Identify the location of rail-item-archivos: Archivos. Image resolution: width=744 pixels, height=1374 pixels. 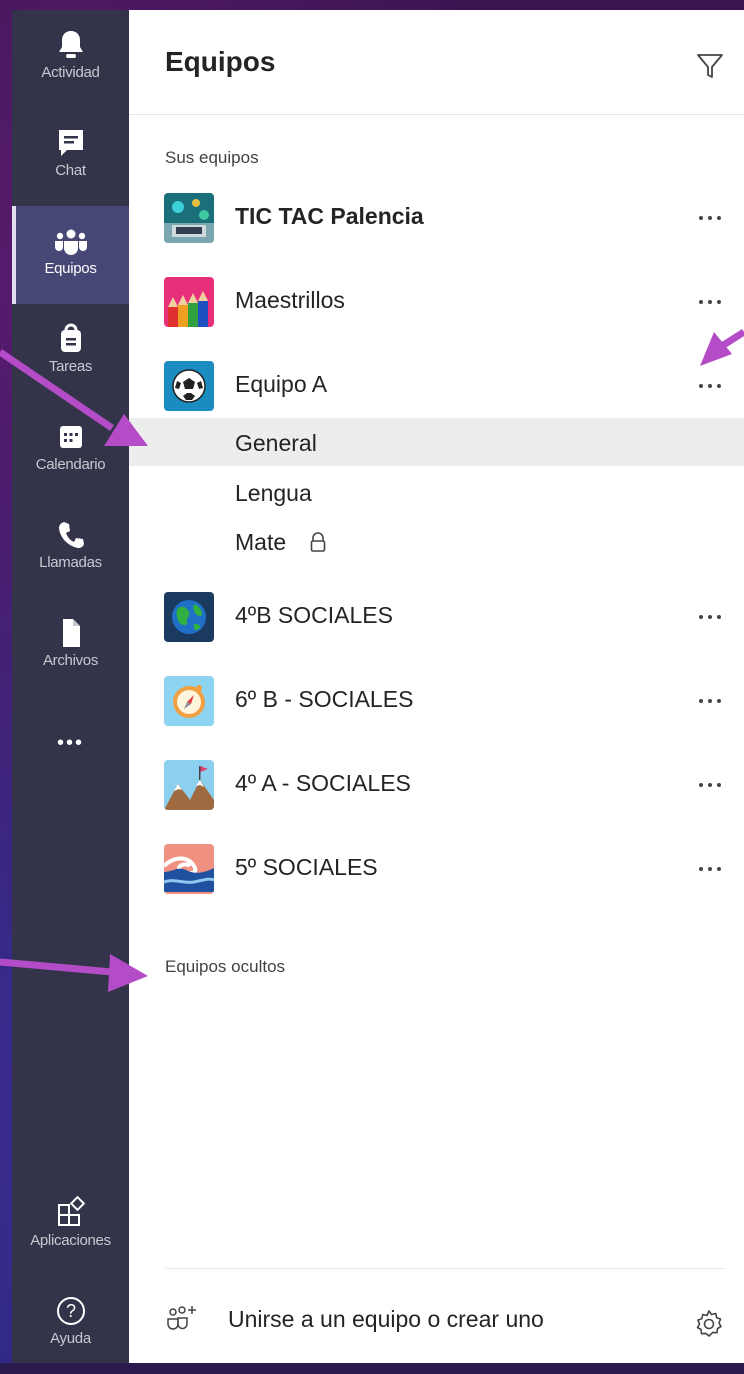
(70, 647).